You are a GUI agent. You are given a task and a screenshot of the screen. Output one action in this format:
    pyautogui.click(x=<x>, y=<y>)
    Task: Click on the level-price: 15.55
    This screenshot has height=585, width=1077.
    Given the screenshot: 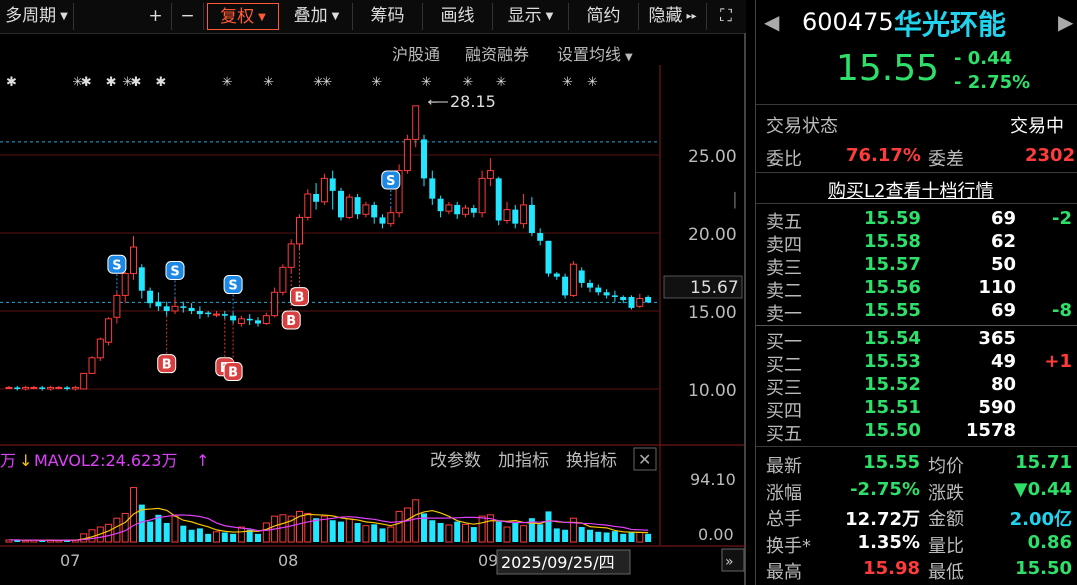 What is the action you would take?
    pyautogui.click(x=892, y=310)
    